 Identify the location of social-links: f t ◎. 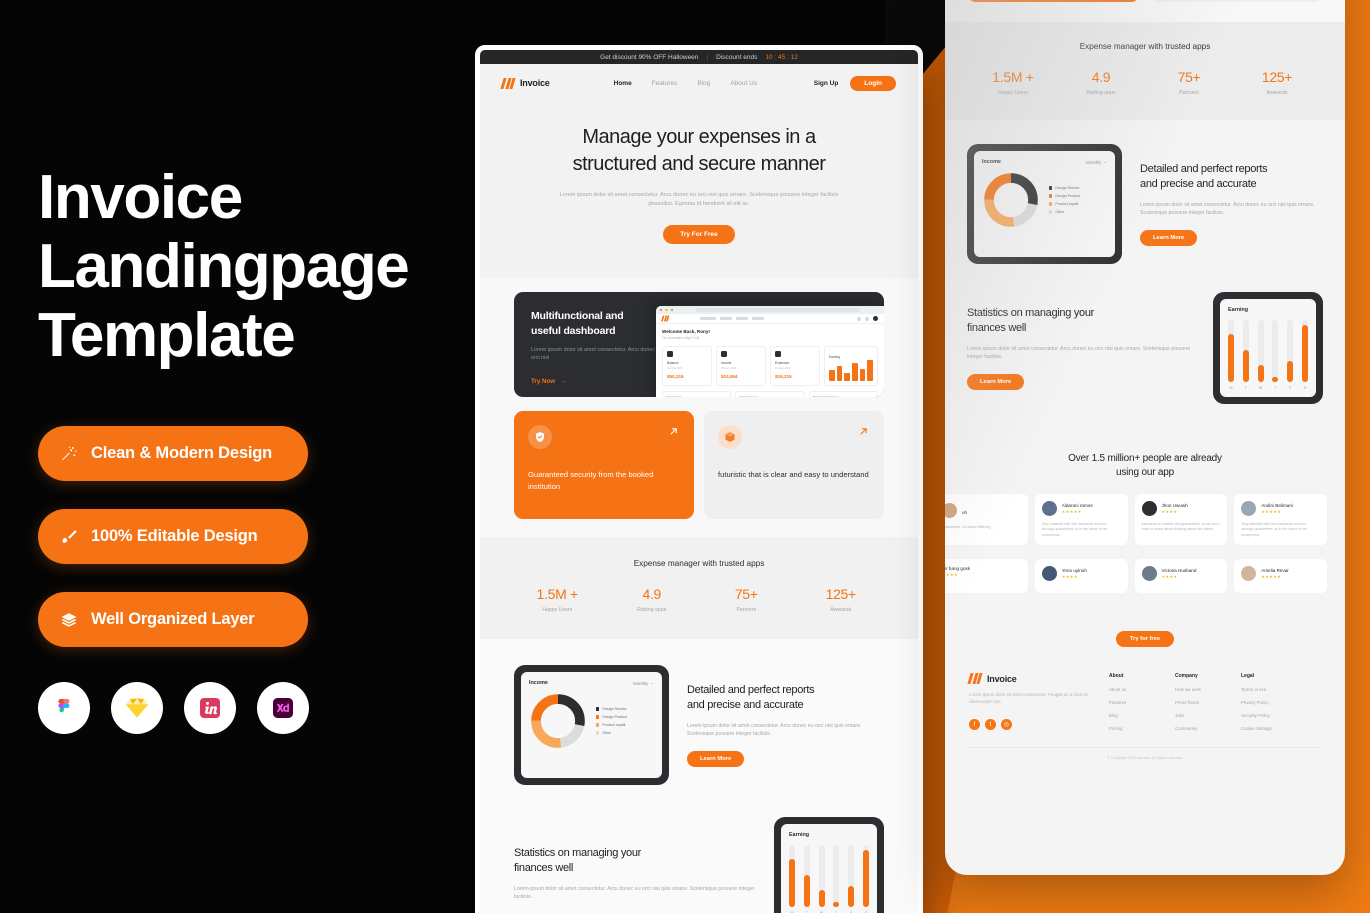
(1039, 725).